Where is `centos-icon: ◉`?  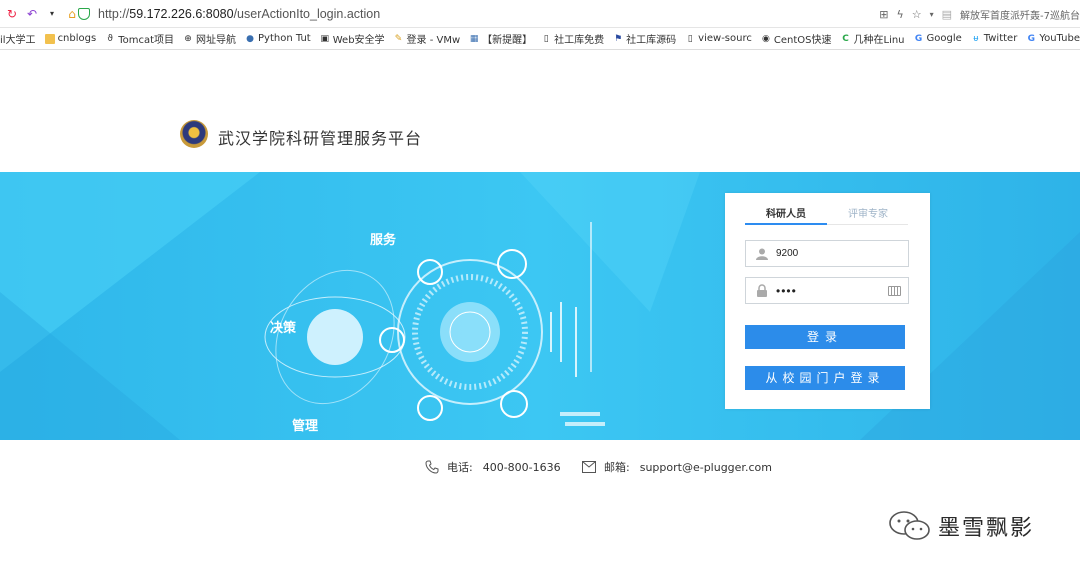 centos-icon: ◉ is located at coordinates (765, 38).